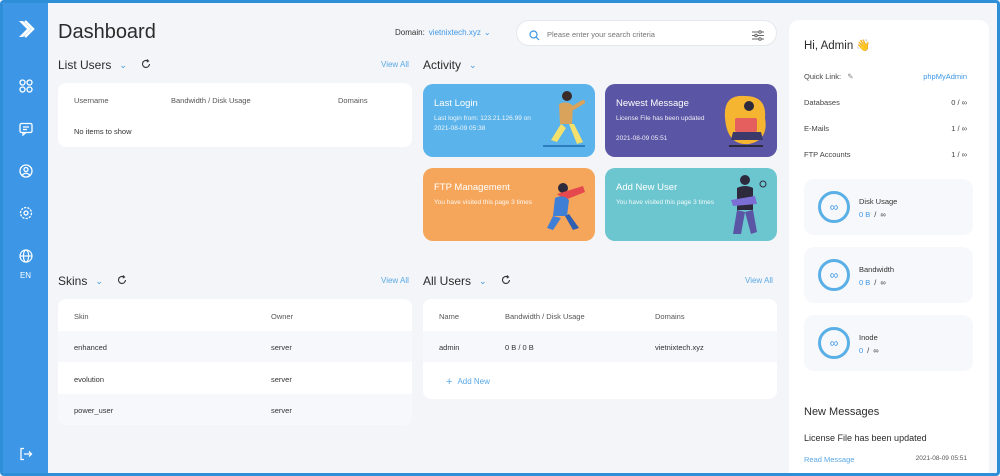 Image resolution: width=1000 pixels, height=476 pixels. What do you see at coordinates (868, 337) in the screenshot?
I see `usage-label: Inode` at bounding box center [868, 337].